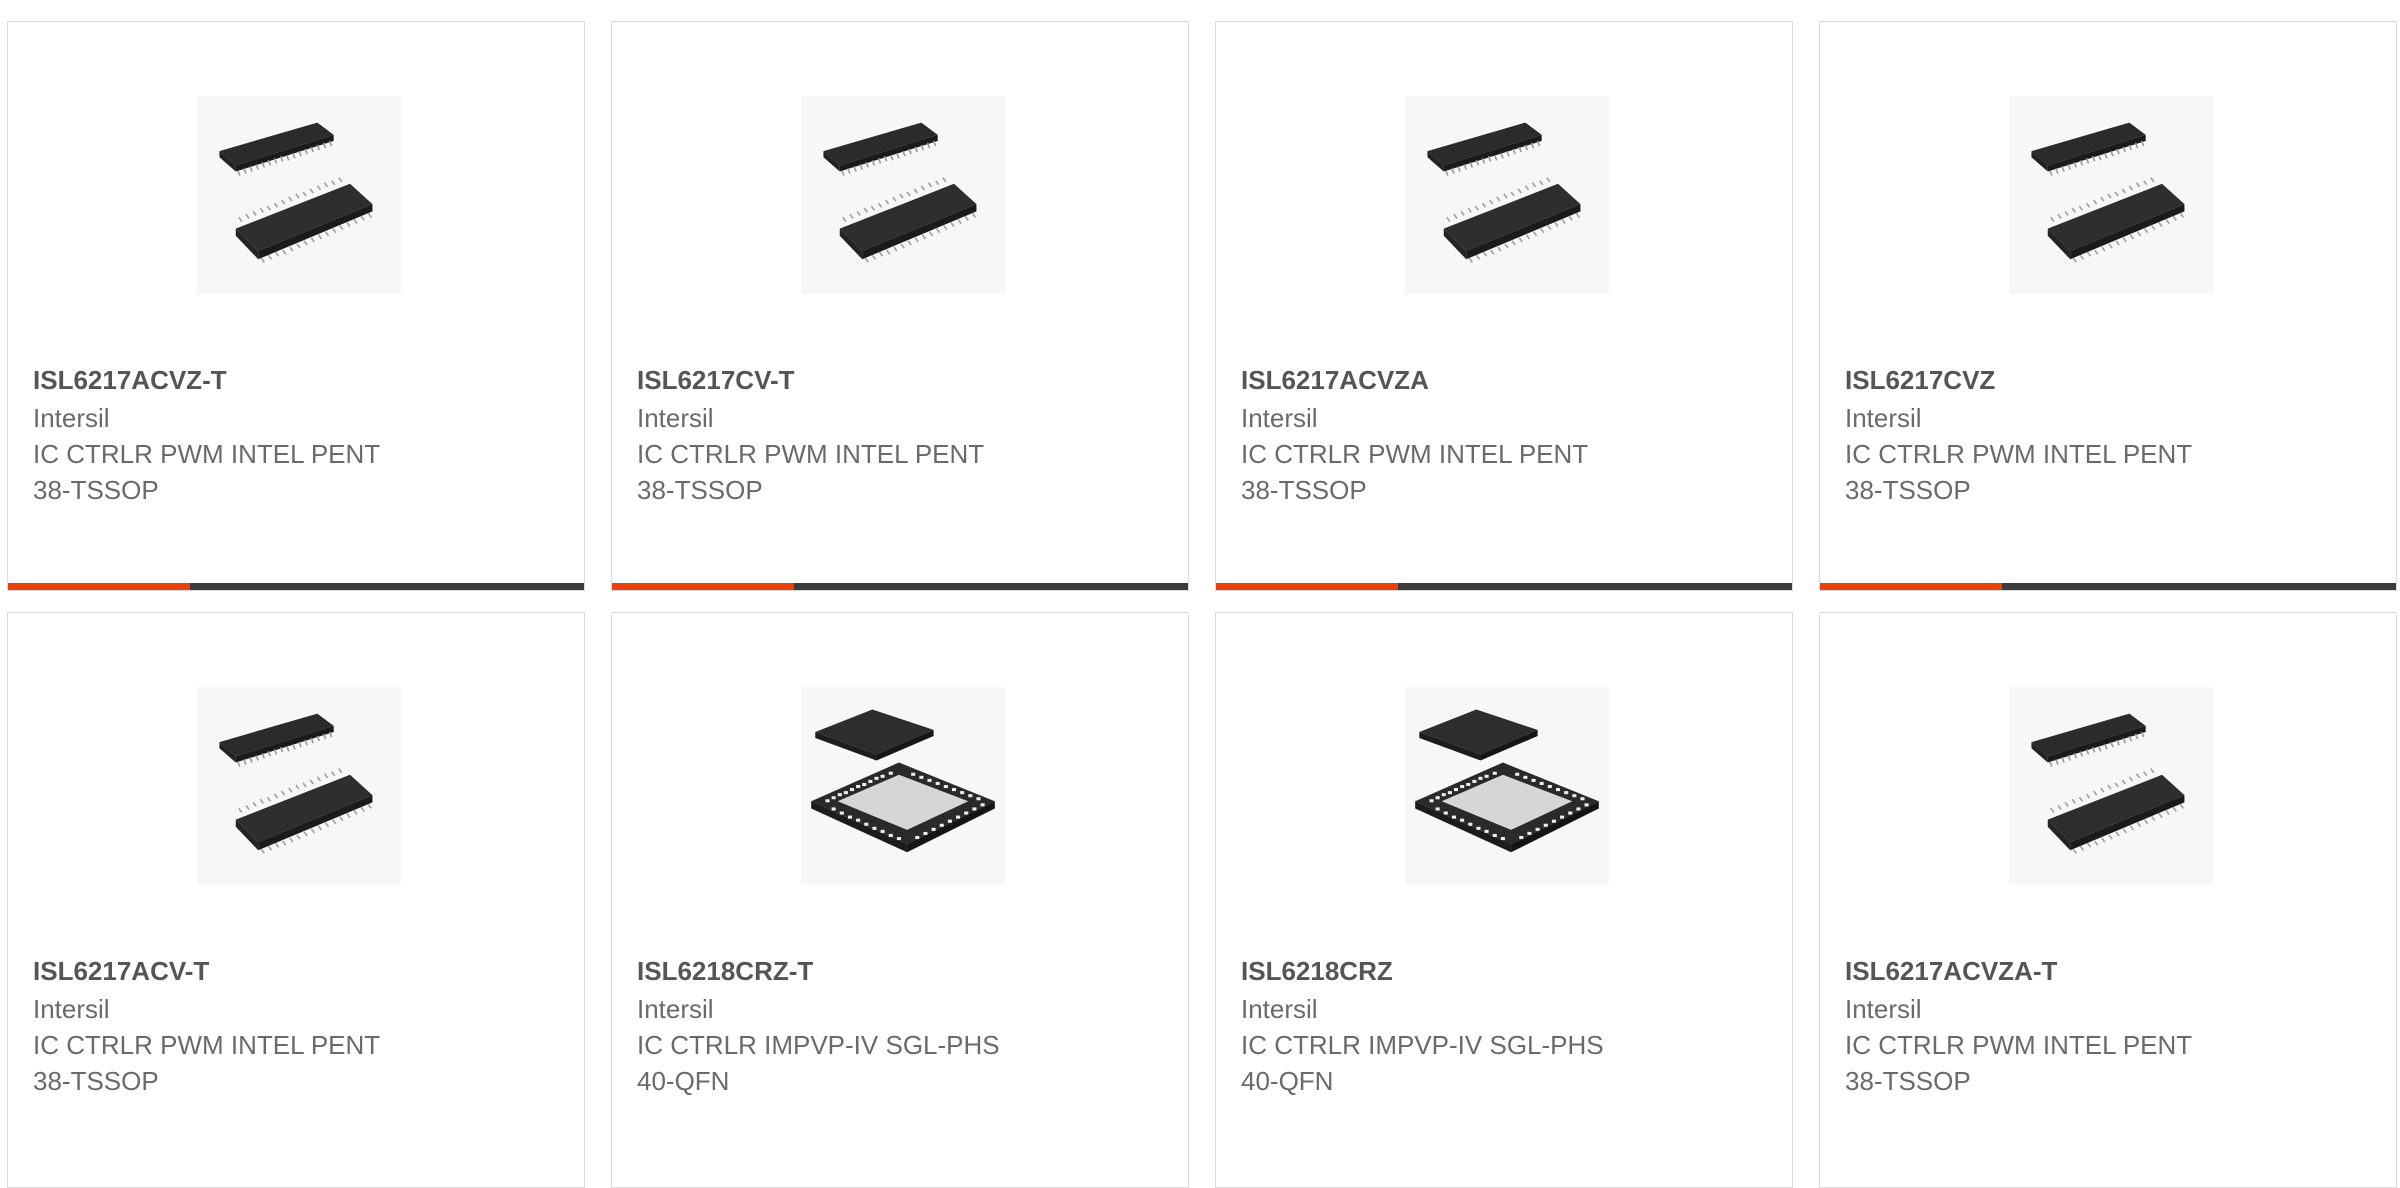  Describe the element at coordinates (1317, 971) in the screenshot. I see `part-number-link: ISL6218CRZ` at that location.